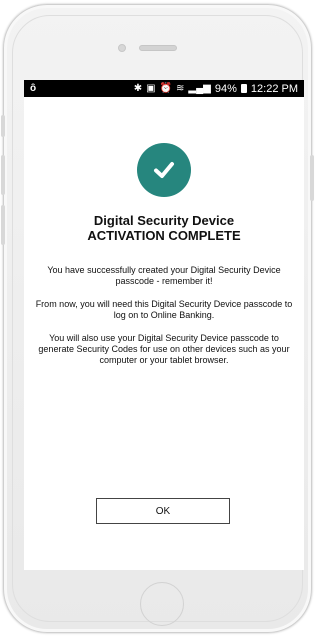 This screenshot has width=320, height=637. Describe the element at coordinates (151, 88) in the screenshot. I see `nfc-icon: ▣` at that location.